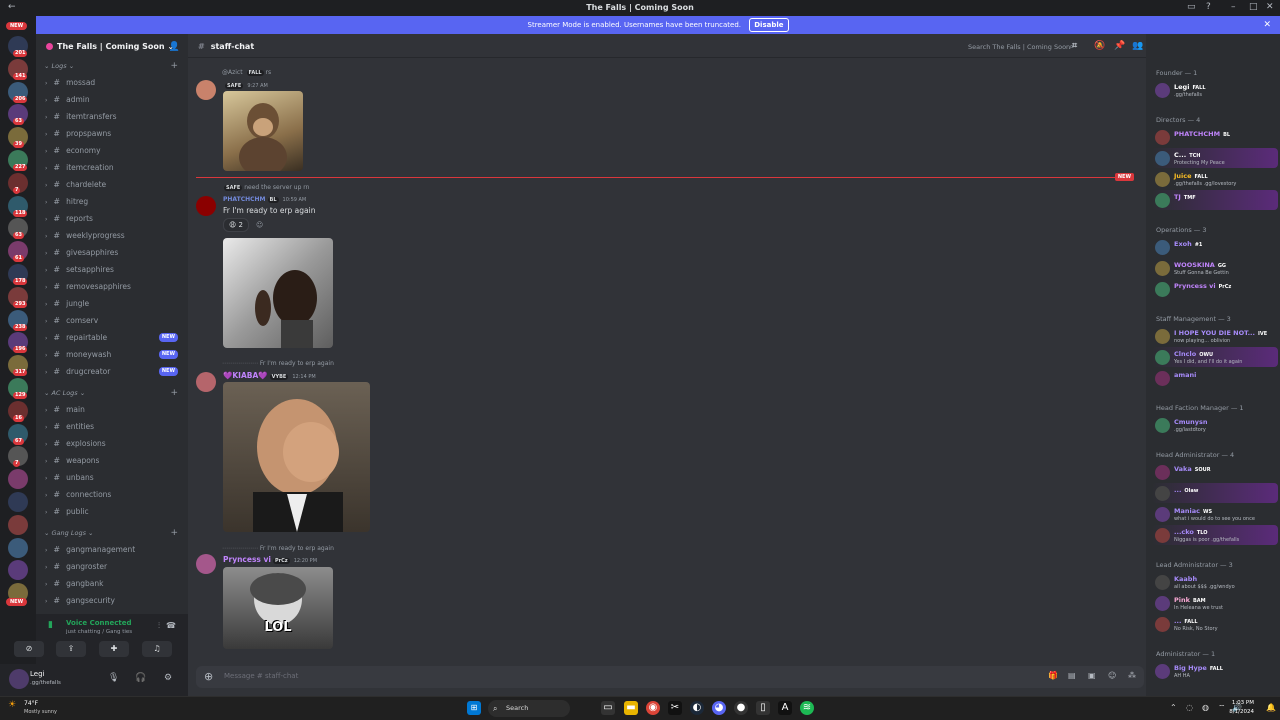  What do you see at coordinates (112, 426) in the screenshot?
I see `channel-item: › # entities` at bounding box center [112, 426].